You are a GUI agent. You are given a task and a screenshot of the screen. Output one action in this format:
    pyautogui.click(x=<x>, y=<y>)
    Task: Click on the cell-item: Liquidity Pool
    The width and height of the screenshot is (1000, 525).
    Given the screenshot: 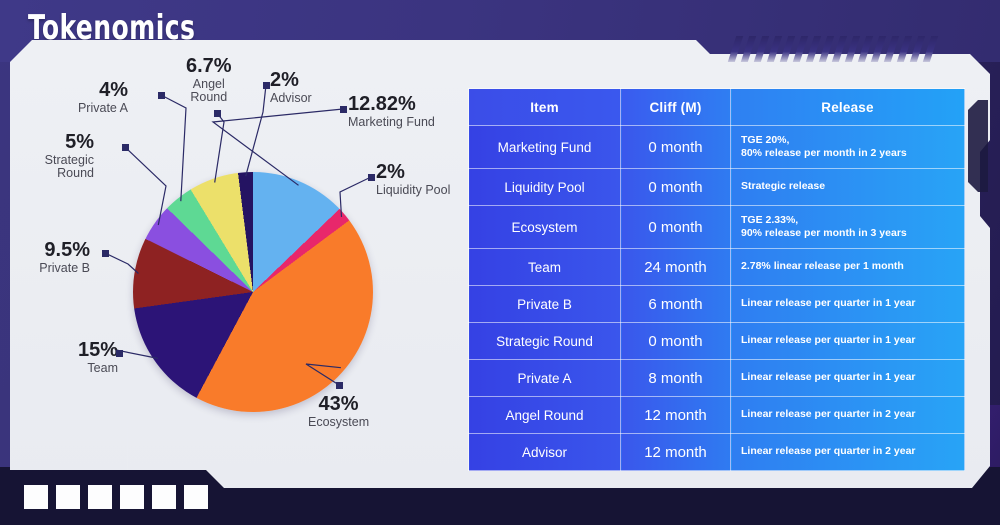 What is the action you would take?
    pyautogui.click(x=544, y=187)
    